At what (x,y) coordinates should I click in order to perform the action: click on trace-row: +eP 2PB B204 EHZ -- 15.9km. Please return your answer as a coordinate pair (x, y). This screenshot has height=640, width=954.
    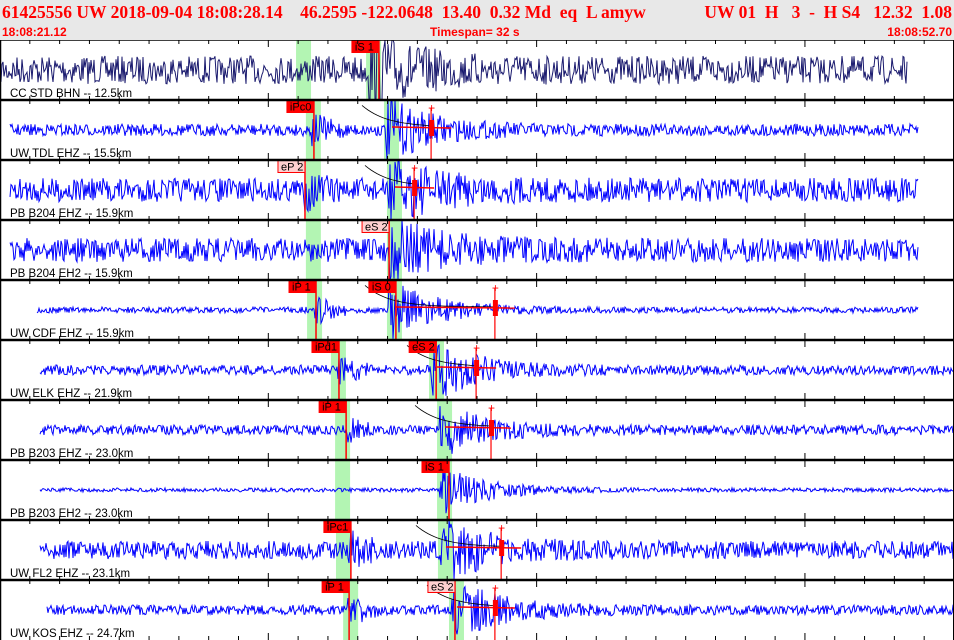
    Looking at the image, I should click on (477, 189).